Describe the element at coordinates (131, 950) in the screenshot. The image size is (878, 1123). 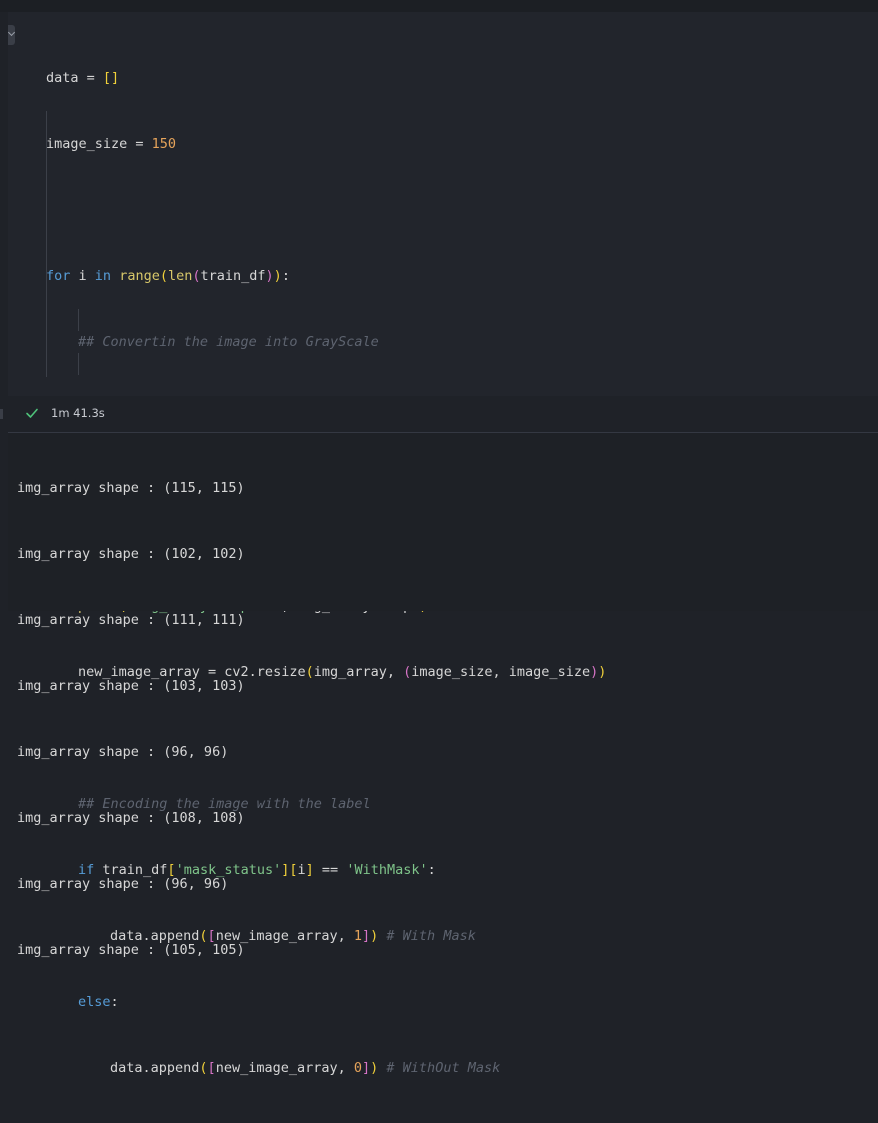
I see `output-line: img_array shape : (105, 105)` at that location.